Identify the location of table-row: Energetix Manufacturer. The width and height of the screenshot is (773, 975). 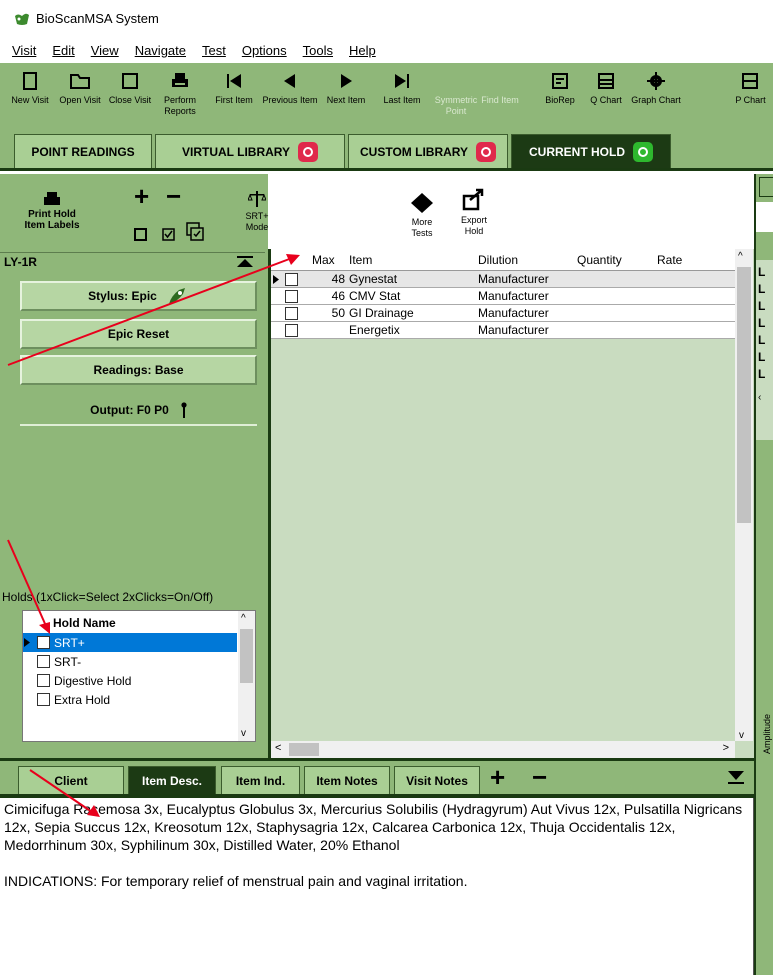
(503, 330).